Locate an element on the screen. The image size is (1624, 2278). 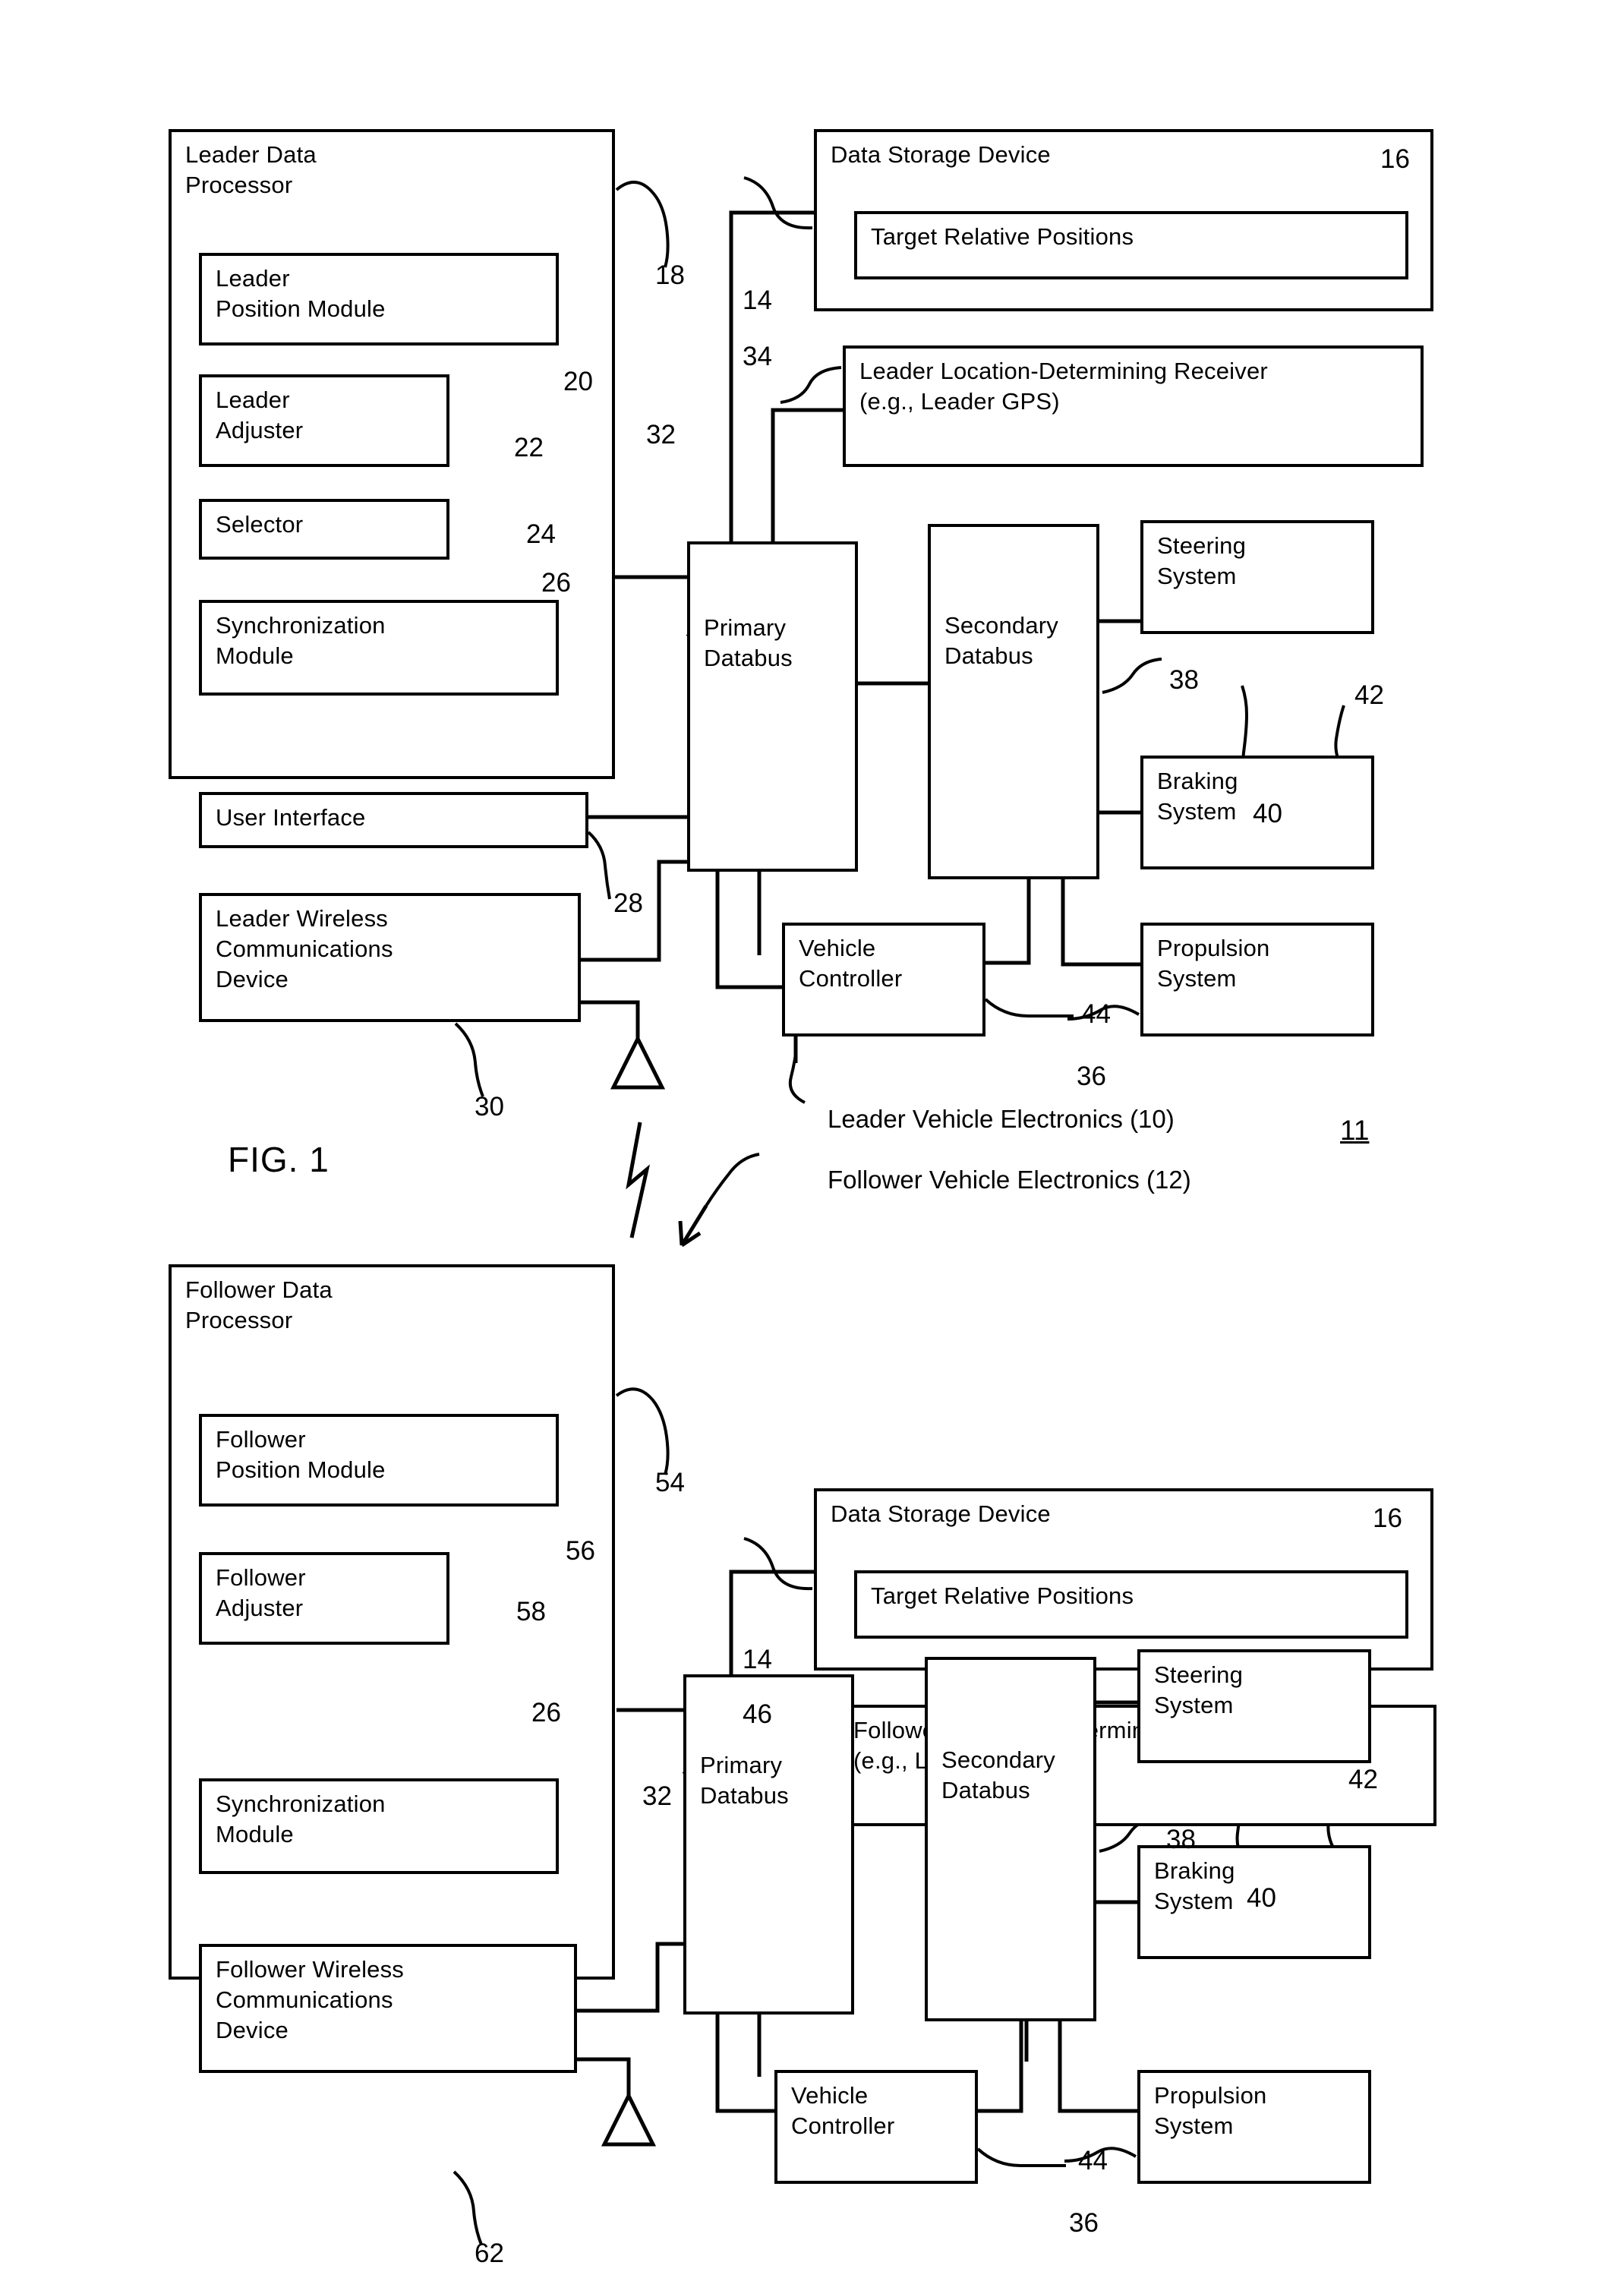
synchronization-module-label: Synchronization Module is located at coordinates (301, 640).